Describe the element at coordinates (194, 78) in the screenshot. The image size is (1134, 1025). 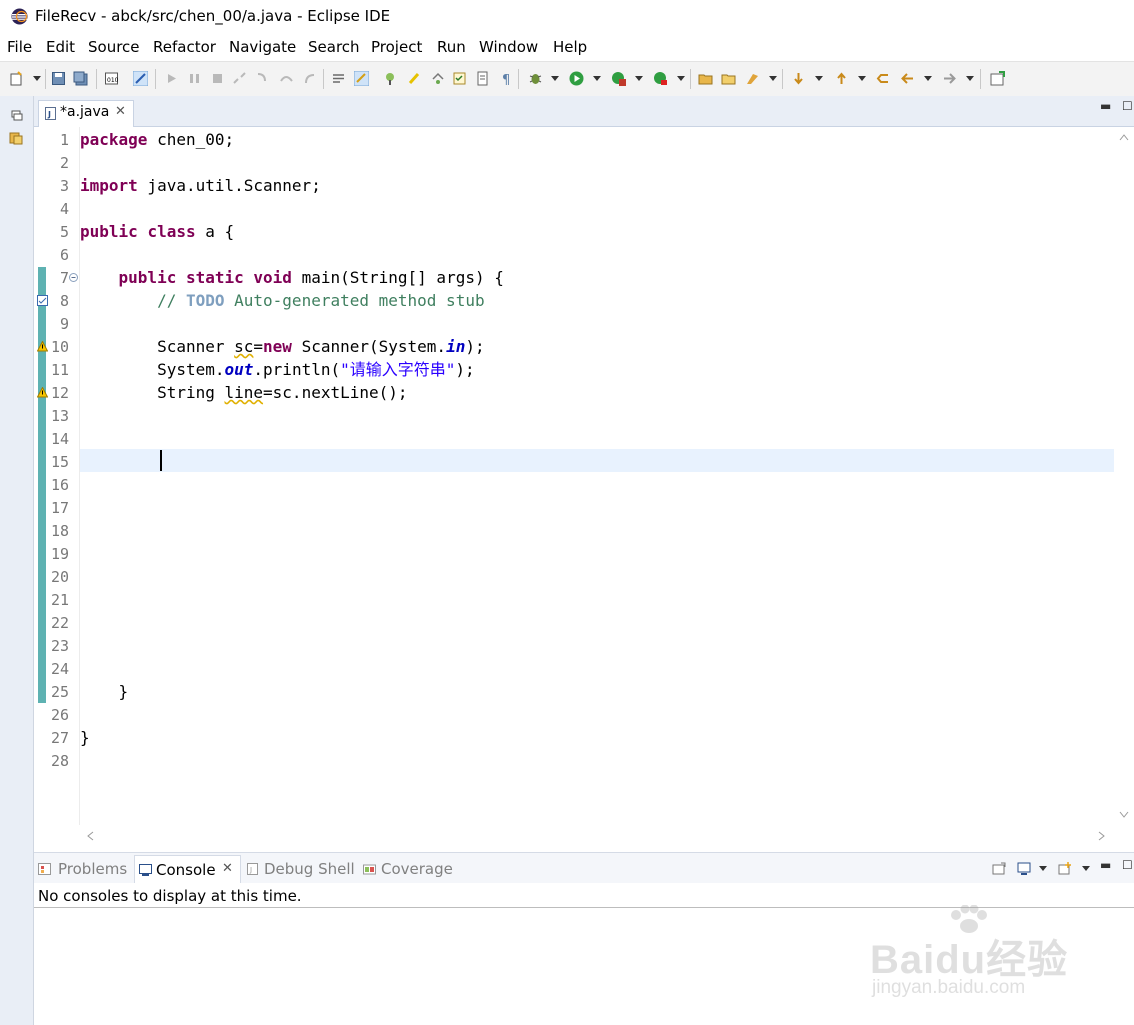
I see `suspend-icon` at that location.